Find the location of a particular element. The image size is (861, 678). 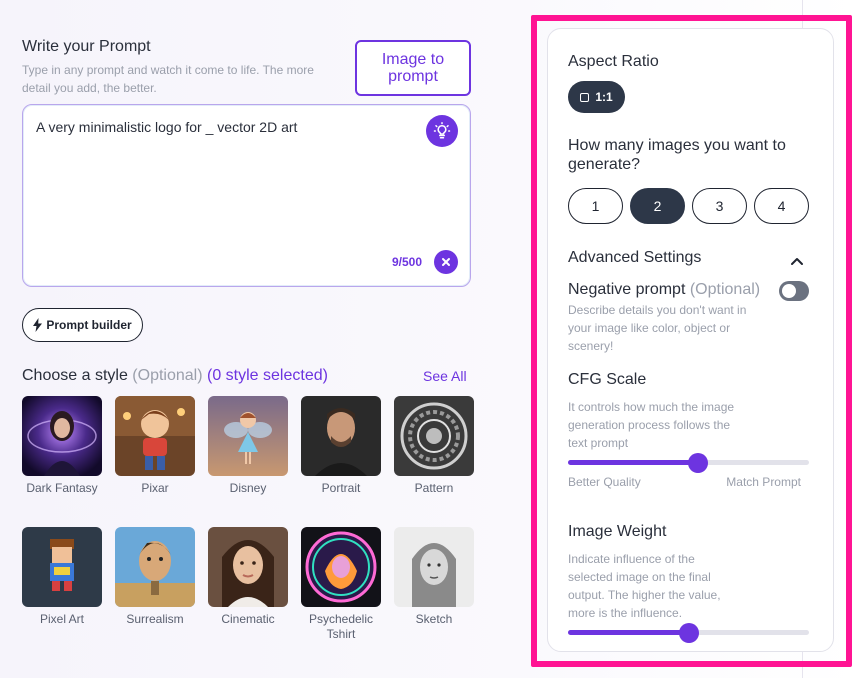

style-tile-pattern: Pattern is located at coordinates (434, 446).